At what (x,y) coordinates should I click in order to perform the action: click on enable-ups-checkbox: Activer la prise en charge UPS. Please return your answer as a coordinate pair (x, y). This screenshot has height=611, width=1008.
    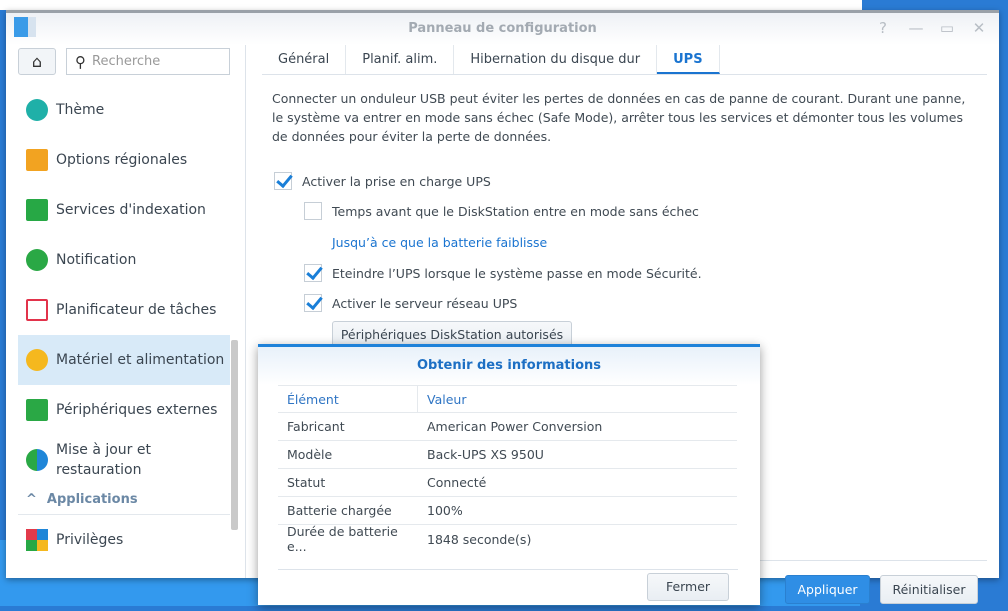
    Looking at the image, I should click on (382, 181).